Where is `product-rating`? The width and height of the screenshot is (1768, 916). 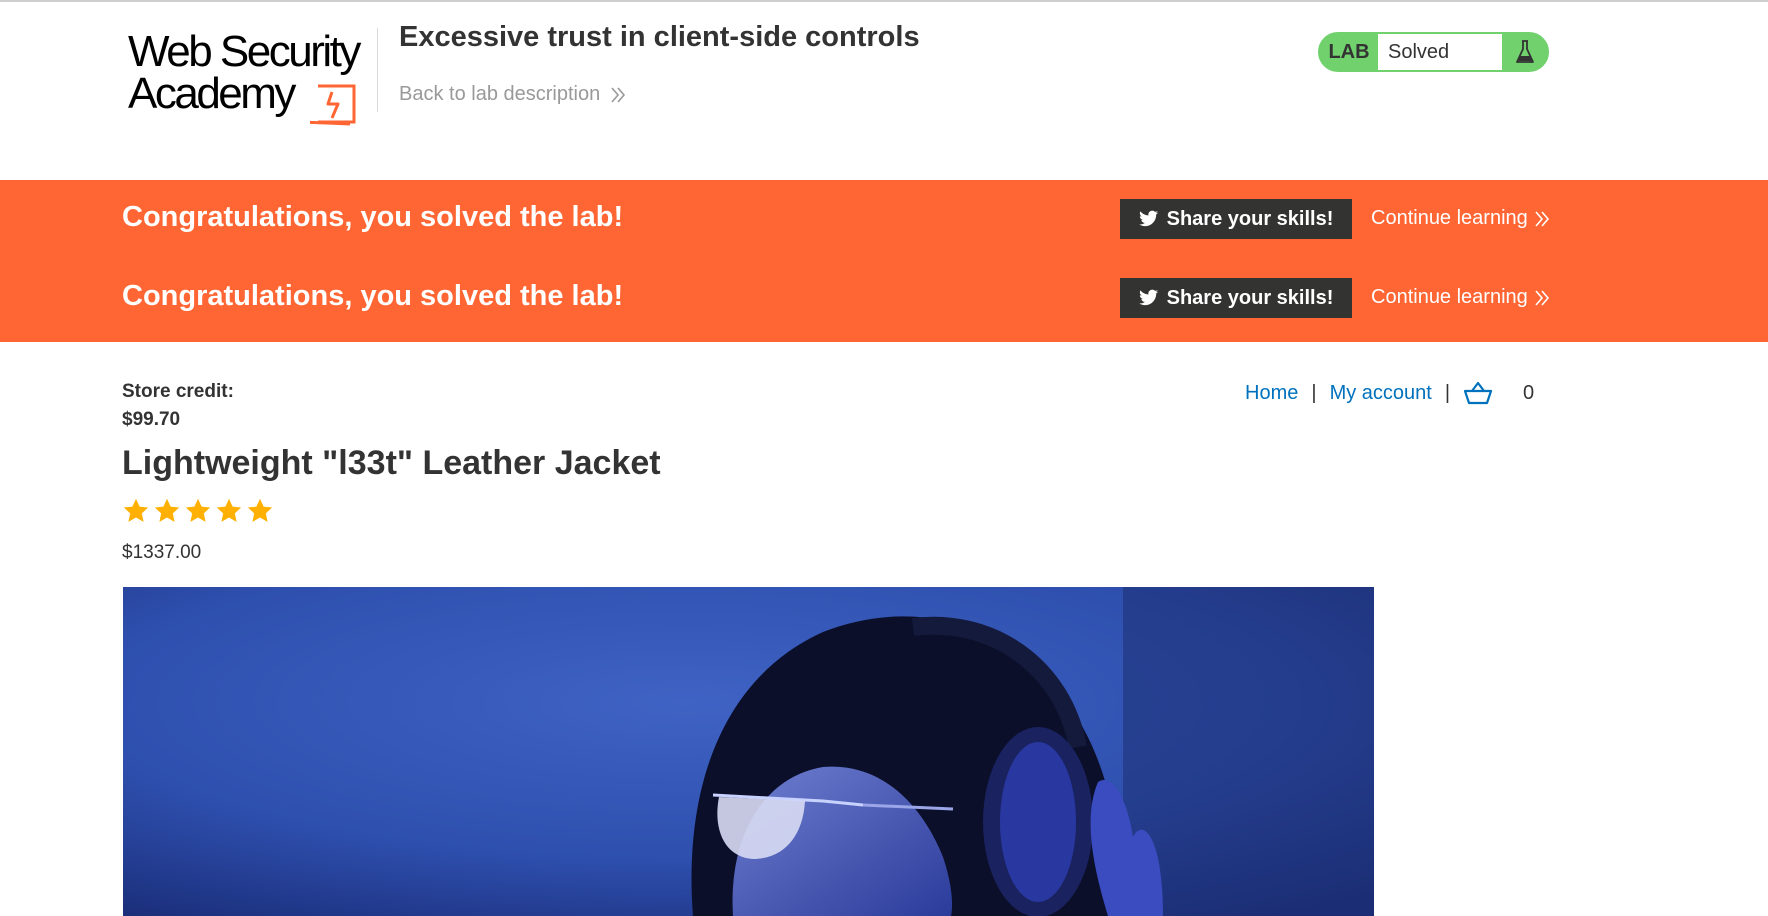 product-rating is located at coordinates (198, 511).